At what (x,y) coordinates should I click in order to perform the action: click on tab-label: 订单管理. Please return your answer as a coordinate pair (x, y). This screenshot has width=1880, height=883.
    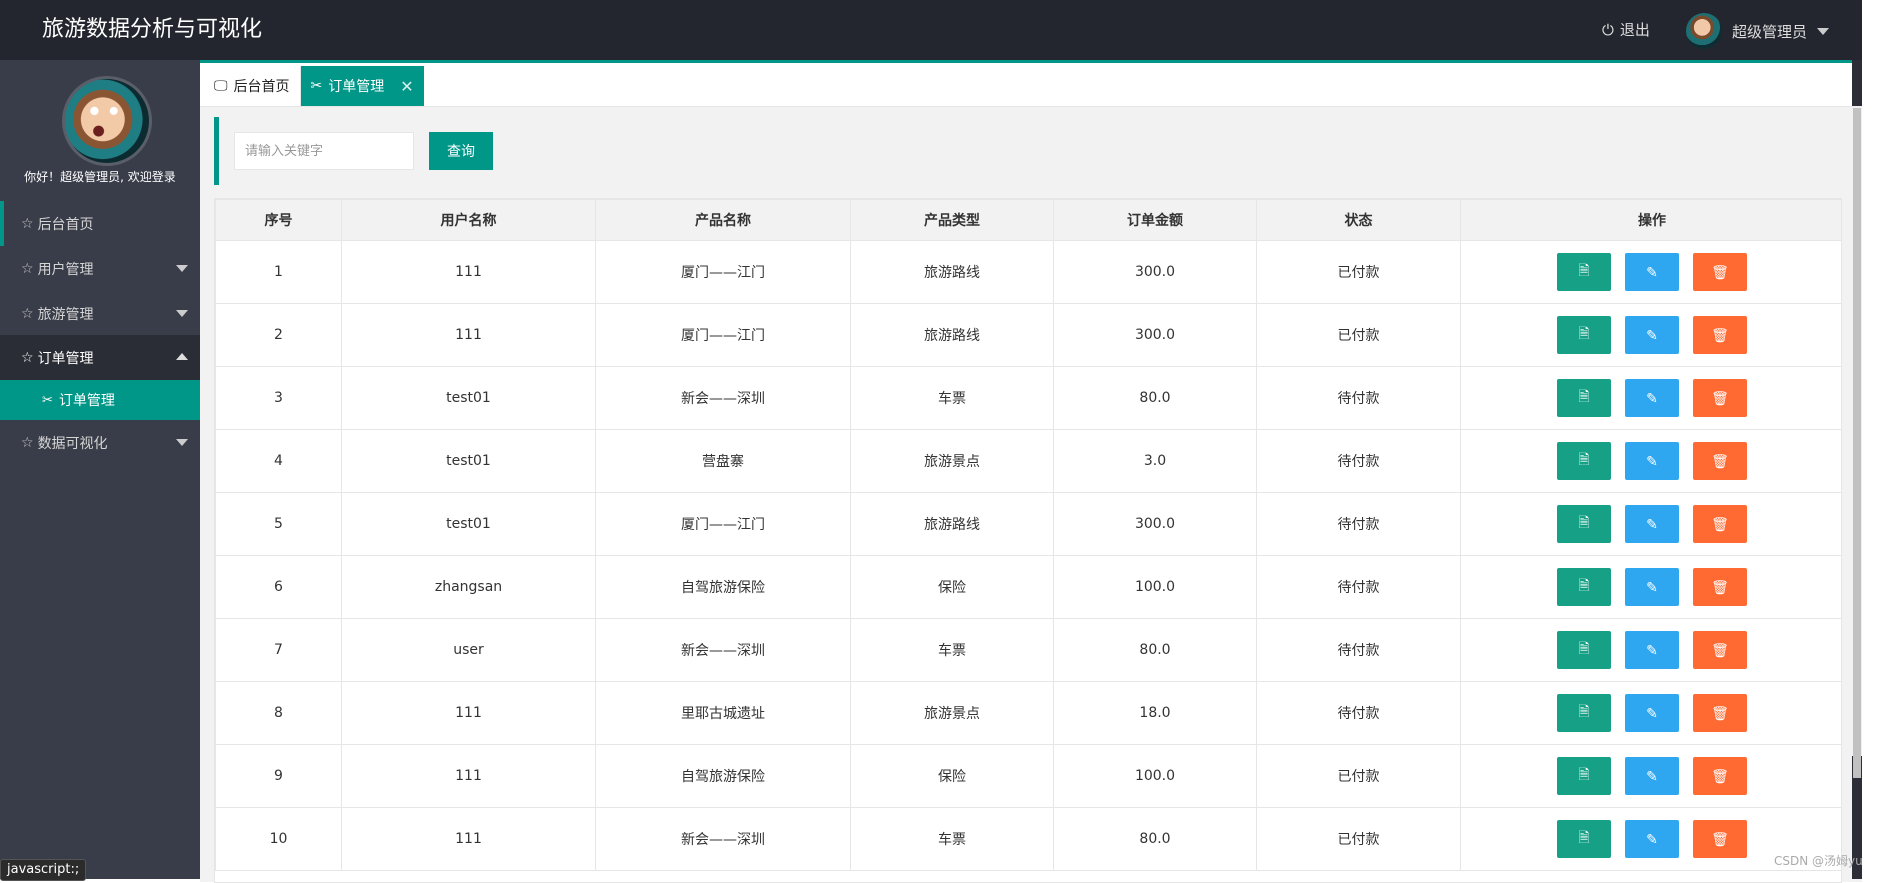
    Looking at the image, I should click on (356, 87).